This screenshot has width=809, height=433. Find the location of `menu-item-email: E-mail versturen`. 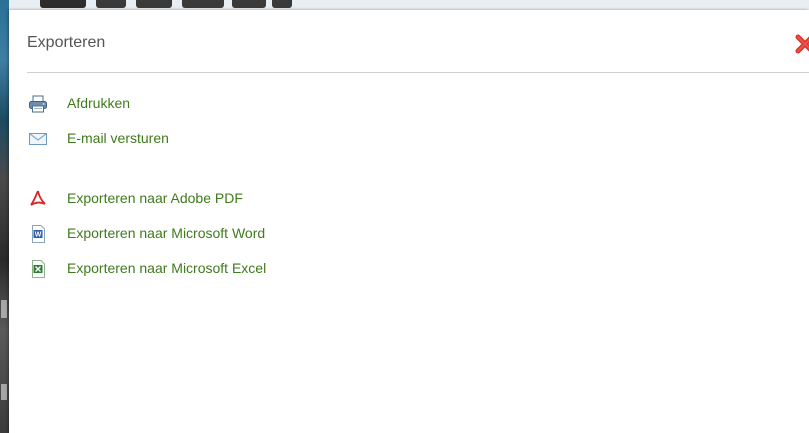

menu-item-email: E-mail versturen is located at coordinates (98, 139).